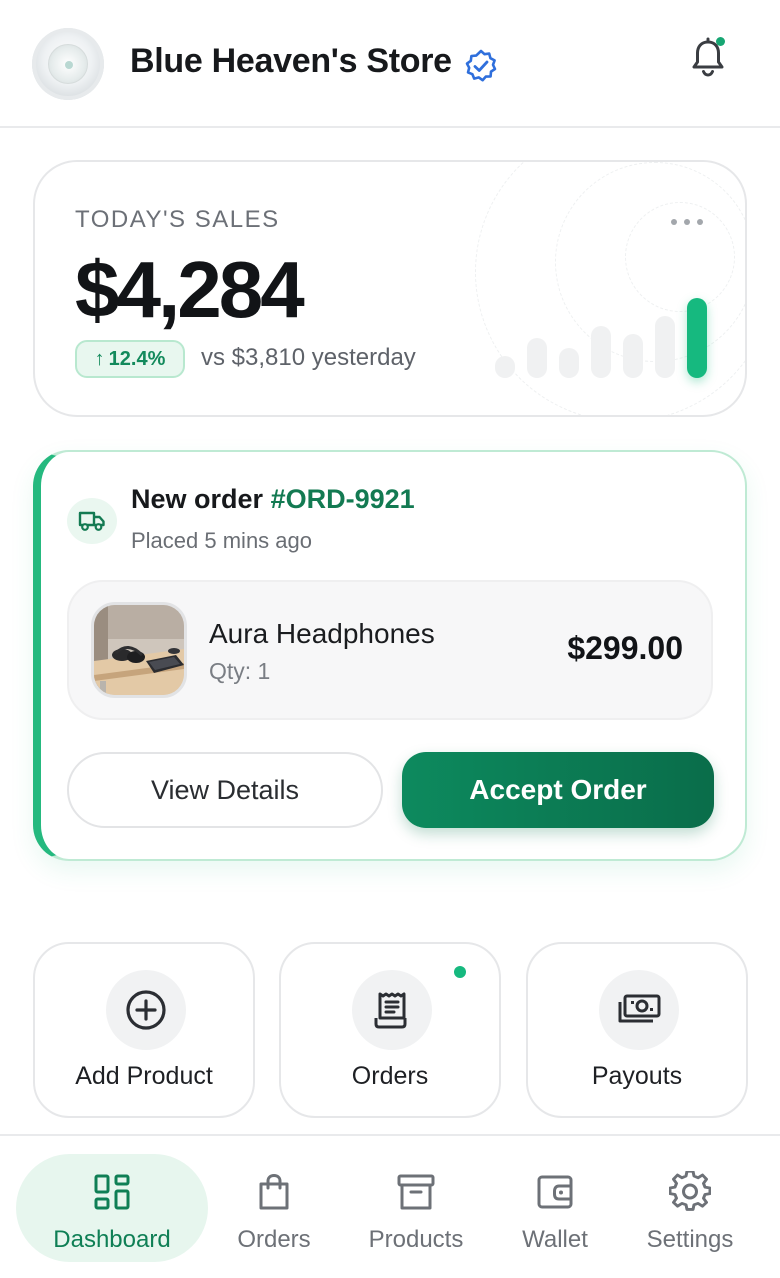 The width and height of the screenshot is (780, 1278). I want to click on nav-item-products: Products, so click(416, 1208).